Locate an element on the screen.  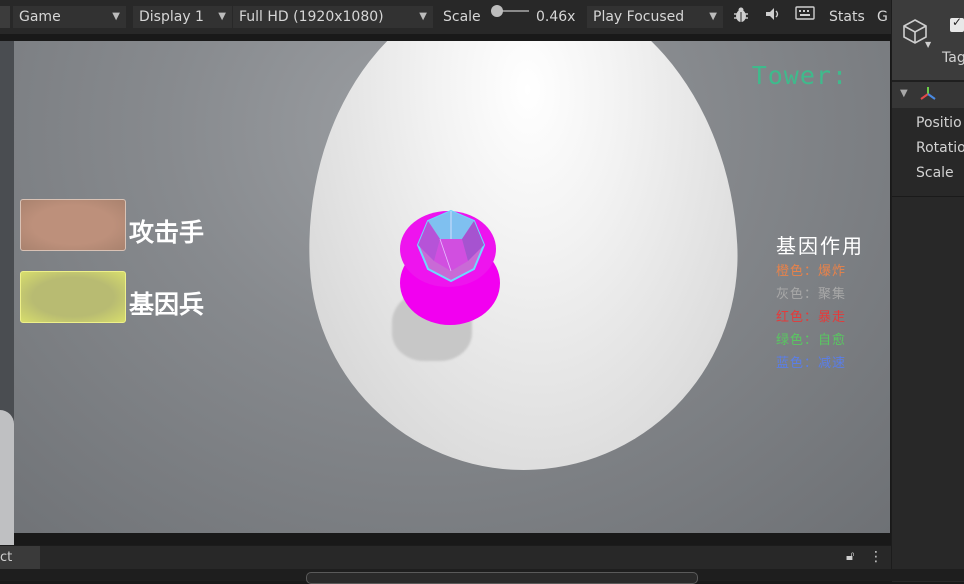
transform-header: ▼ is located at coordinates (928, 95).